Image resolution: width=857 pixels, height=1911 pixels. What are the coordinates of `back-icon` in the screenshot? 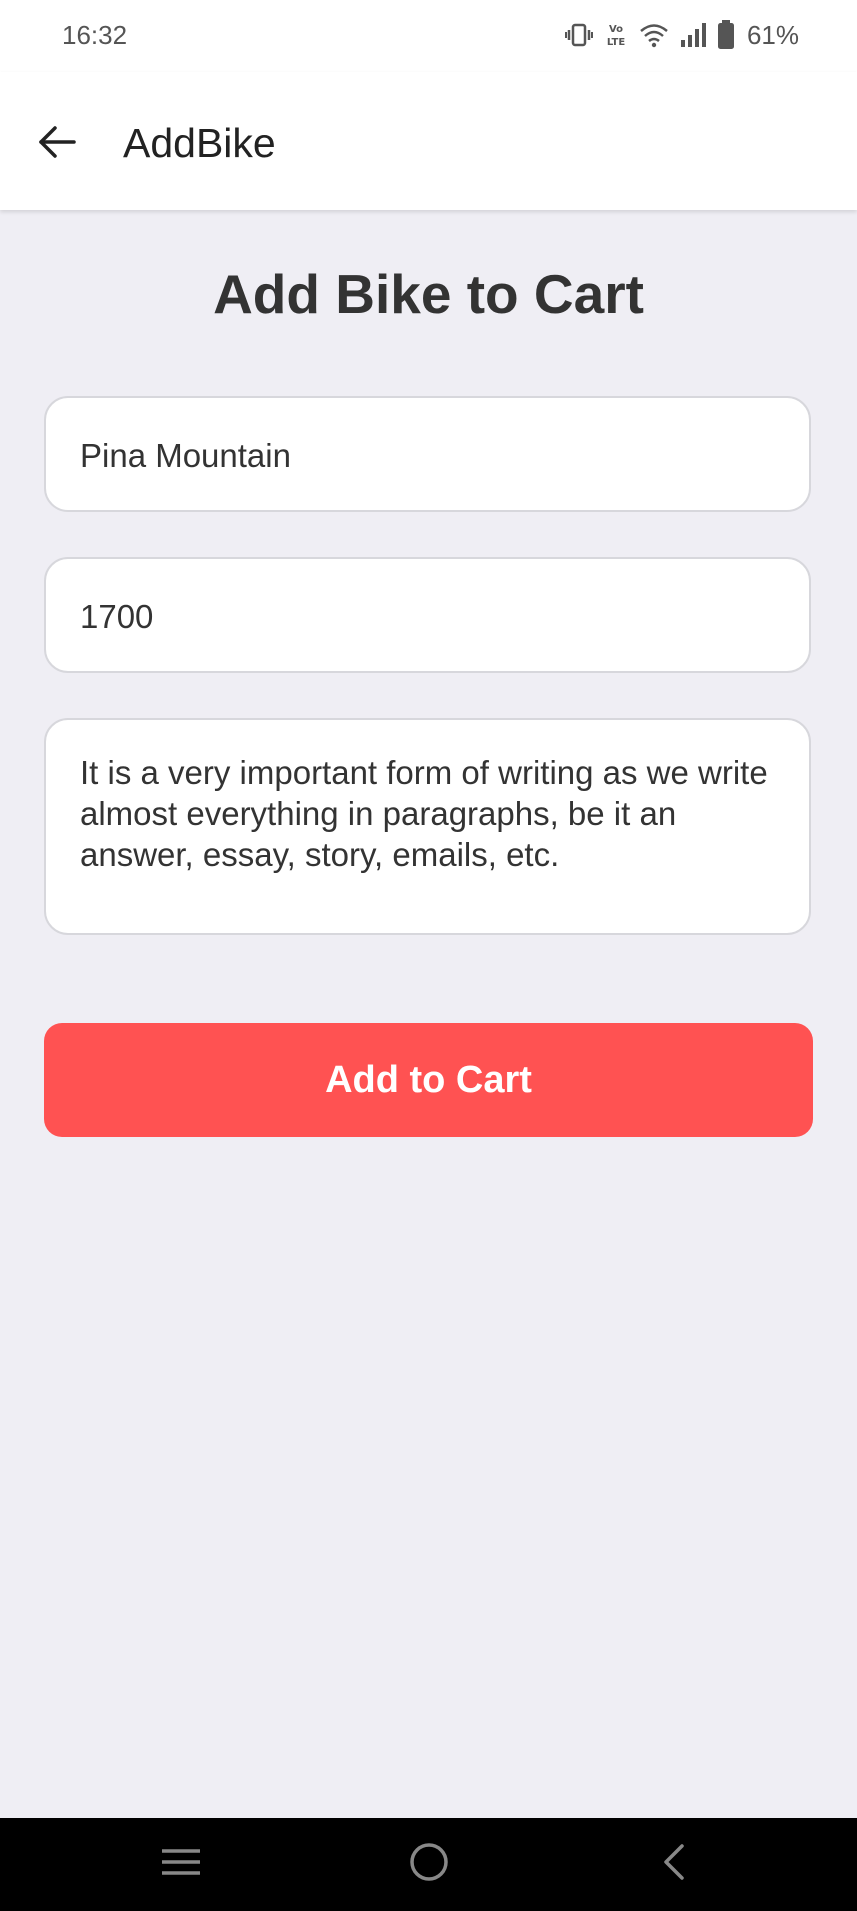 It's located at (673, 1864).